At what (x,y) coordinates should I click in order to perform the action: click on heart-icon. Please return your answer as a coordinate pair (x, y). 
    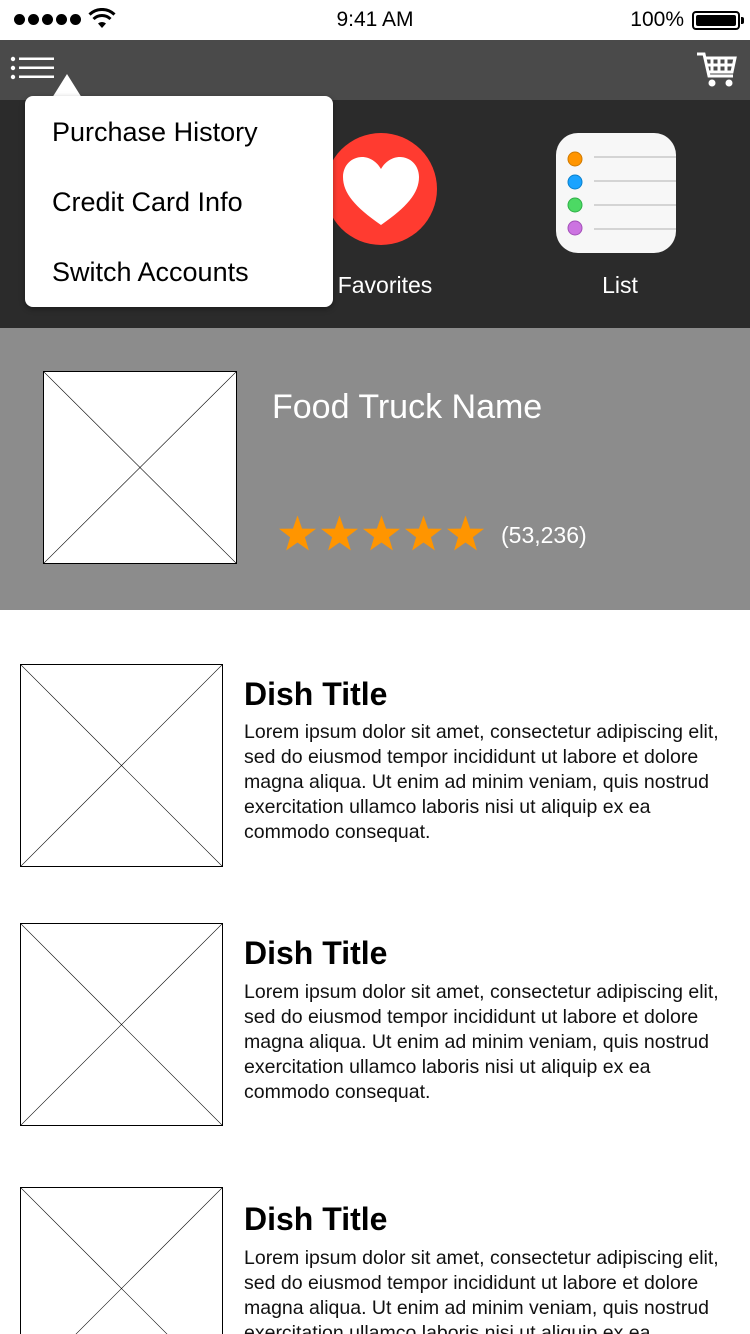
    Looking at the image, I should click on (381, 189).